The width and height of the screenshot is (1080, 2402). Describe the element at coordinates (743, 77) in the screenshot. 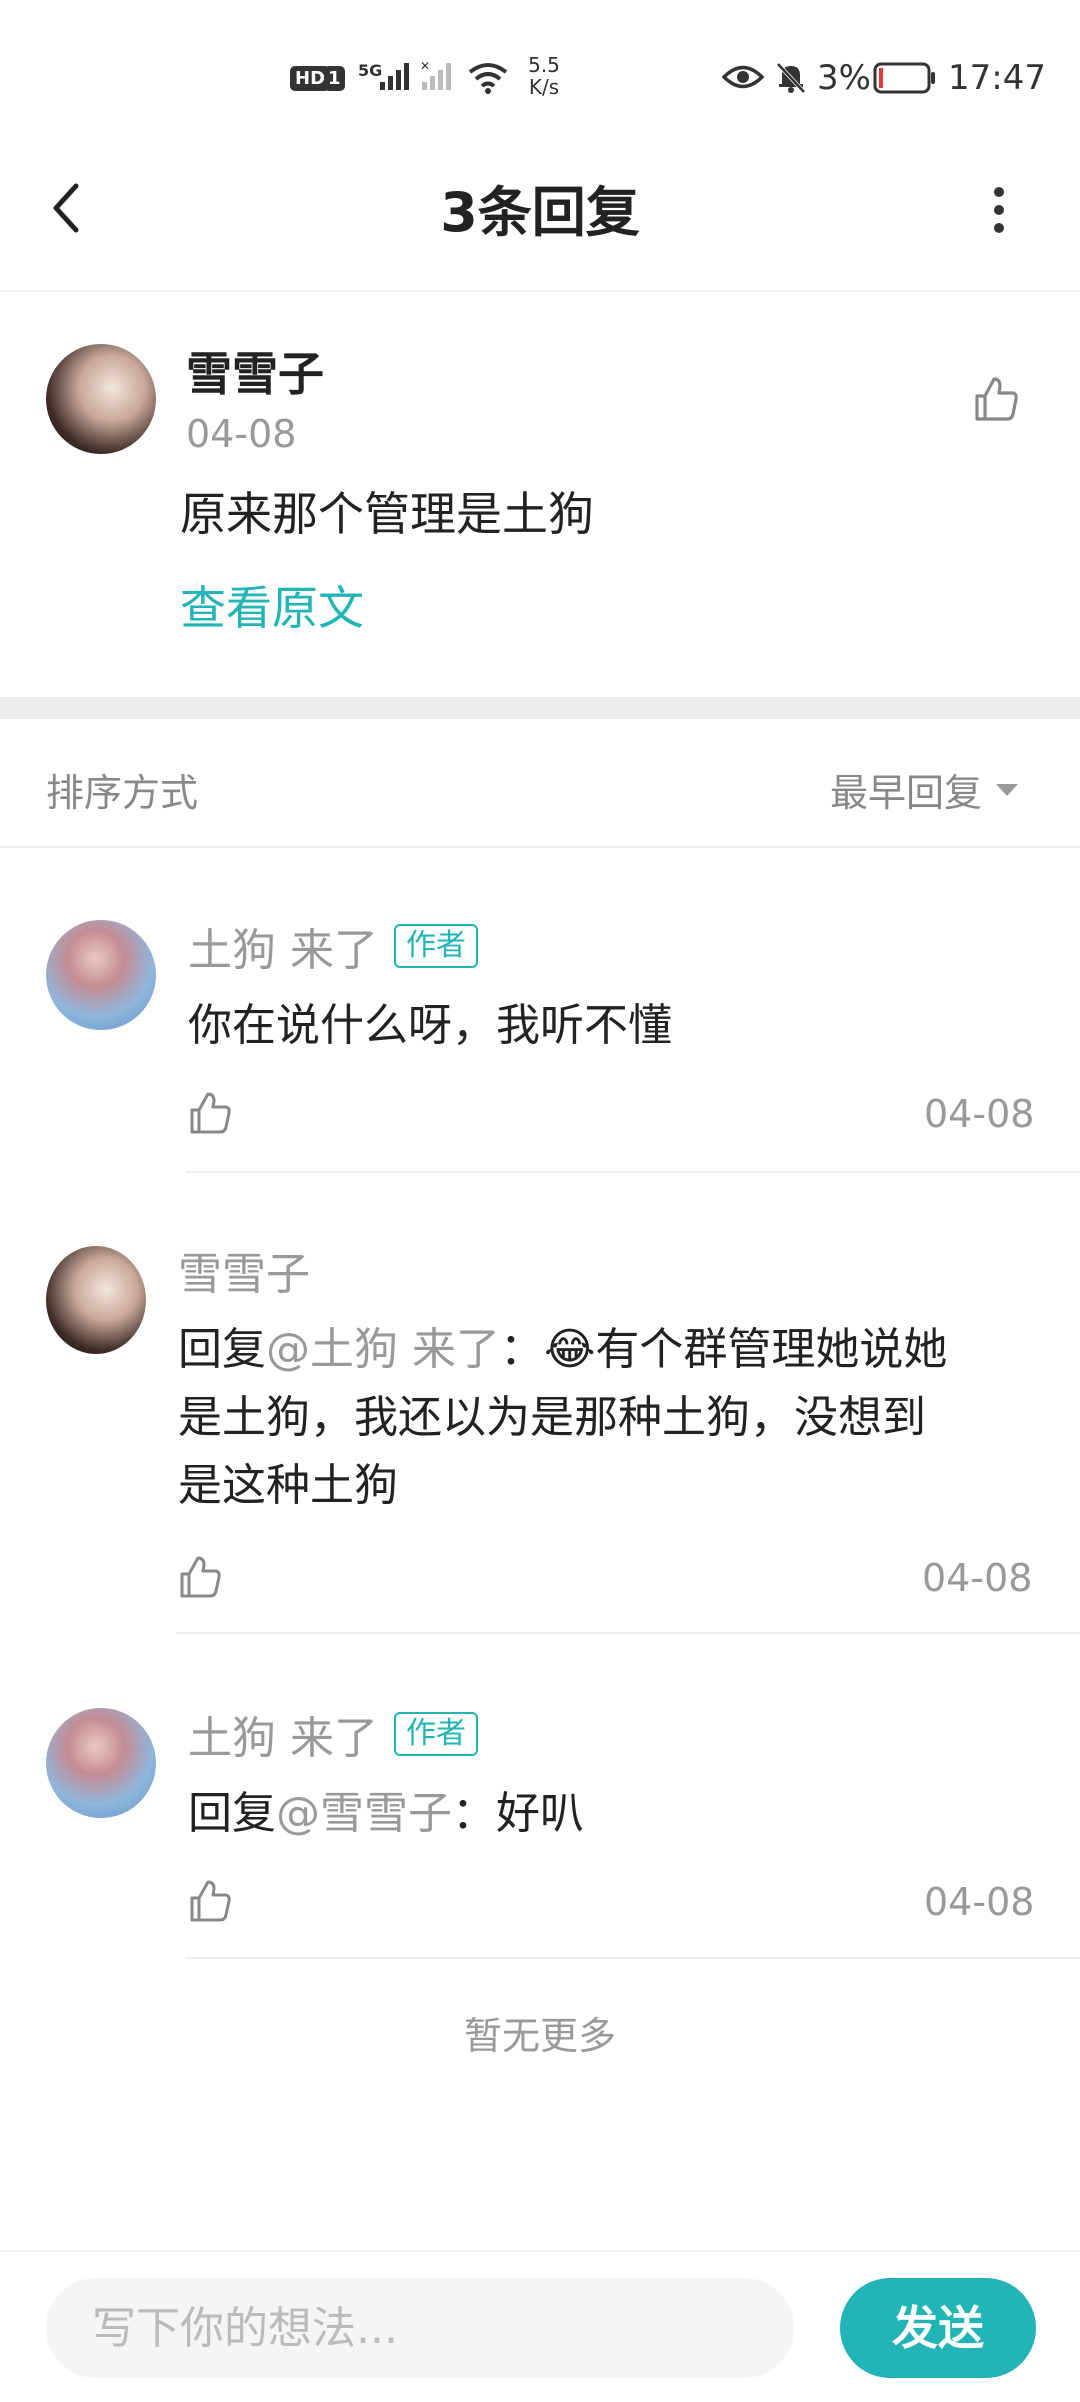

I see `eye-icon` at that location.